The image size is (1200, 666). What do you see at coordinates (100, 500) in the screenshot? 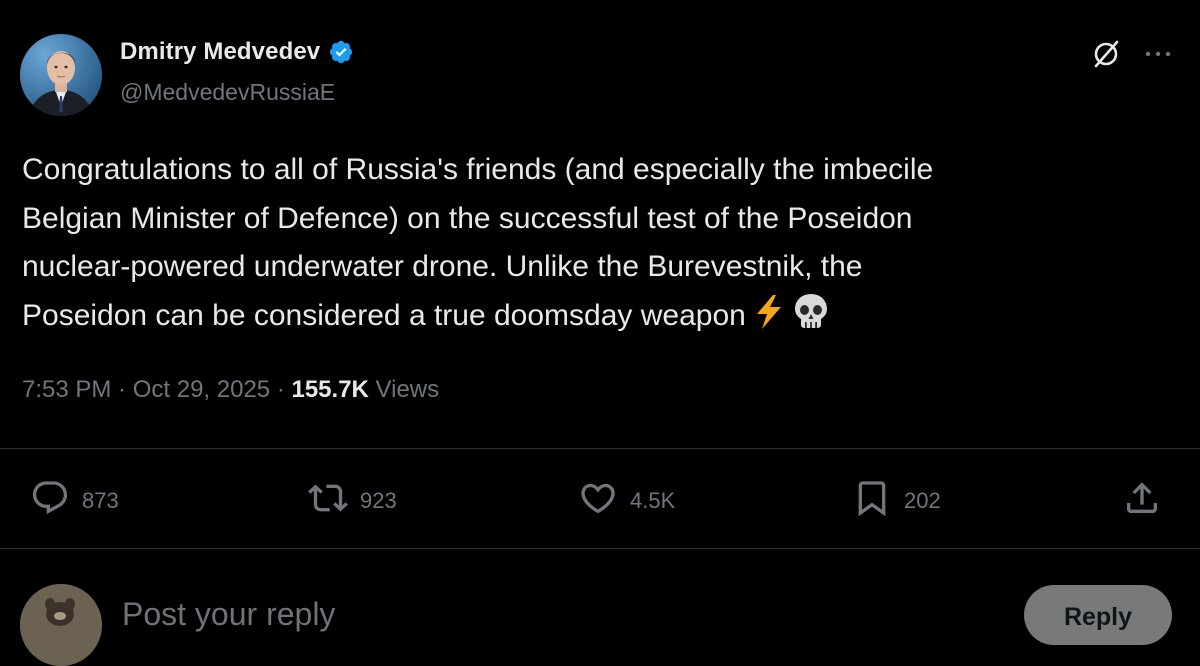
I see `reply-count: 873` at bounding box center [100, 500].